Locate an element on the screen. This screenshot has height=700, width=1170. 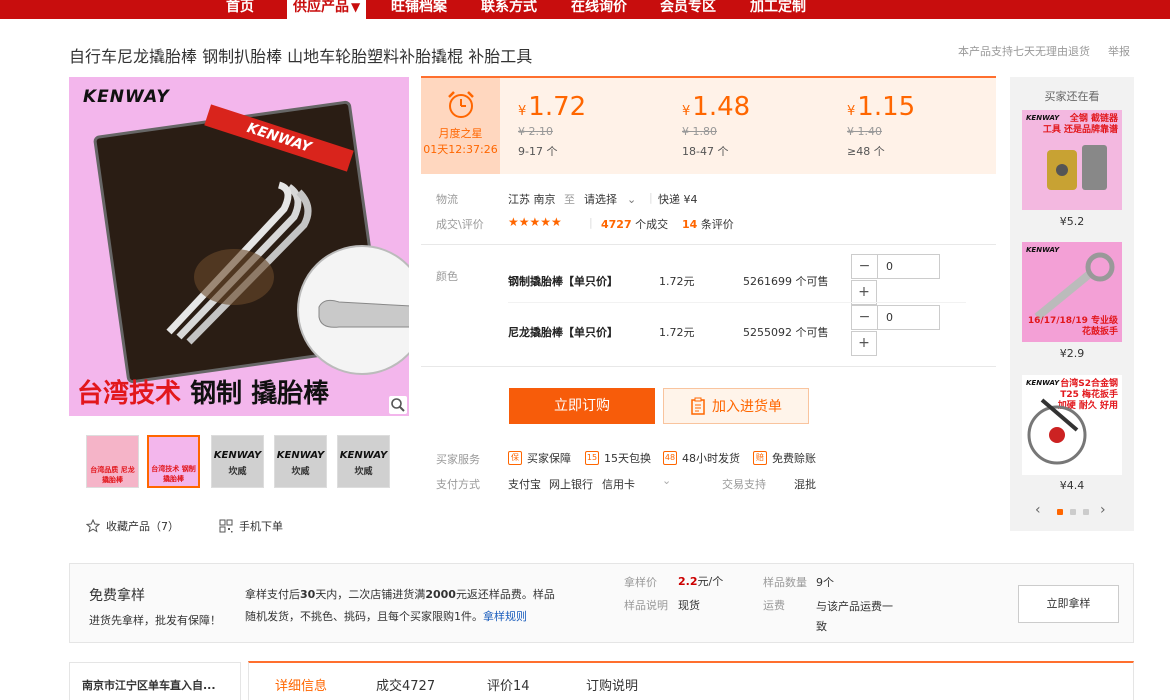
price-tier-3: ¥1.15 ¥ 1.40 ≥48 个 is located at coordinates (881, 125).